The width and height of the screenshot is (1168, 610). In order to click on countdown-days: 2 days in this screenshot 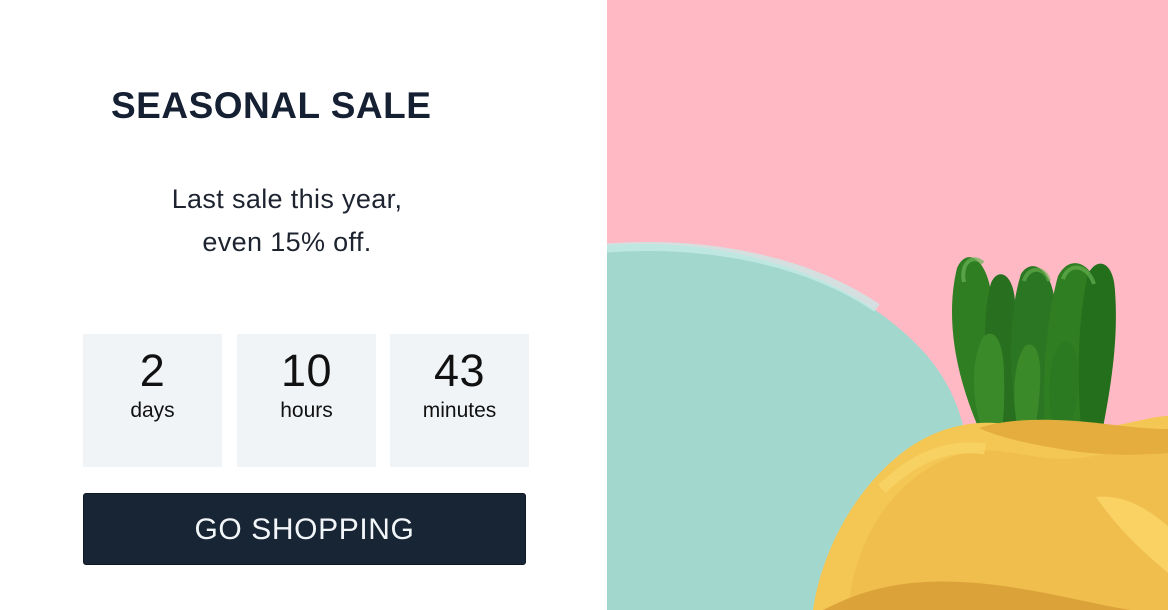, I will do `click(152, 400)`.